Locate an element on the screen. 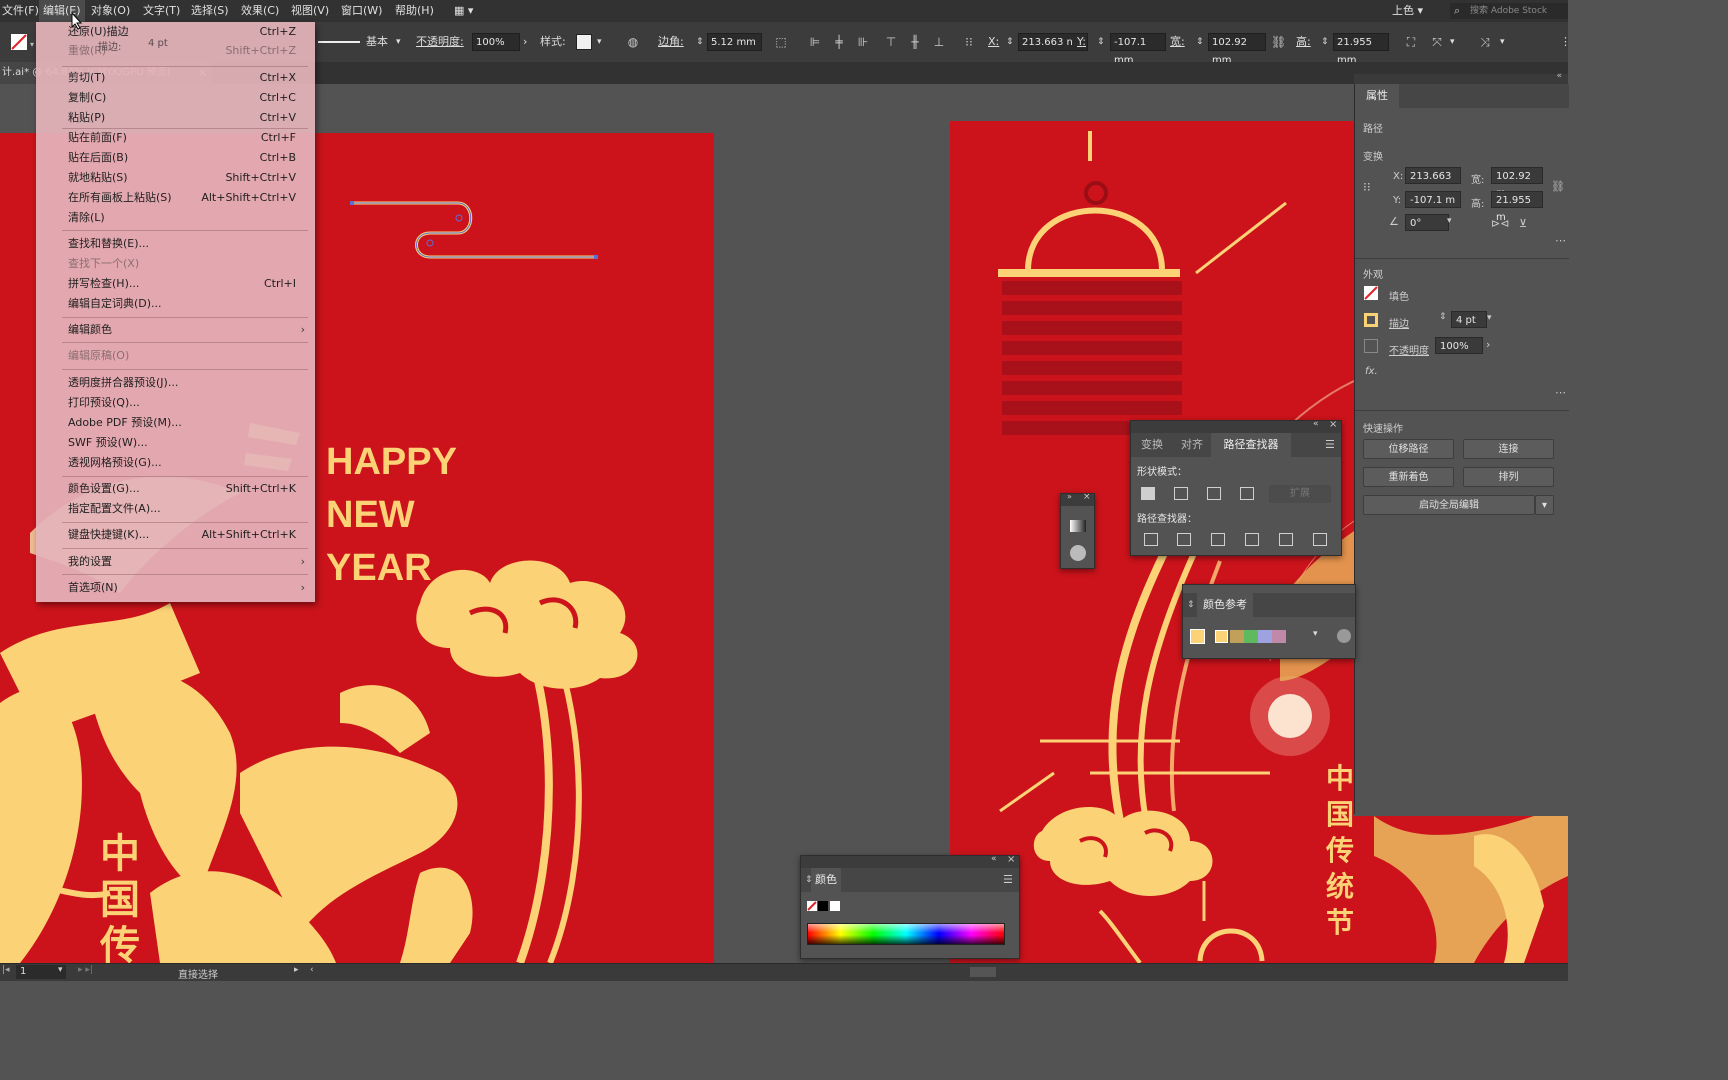 The height and width of the screenshot is (1080, 1728). panel-drag-bar: » × is located at coordinates (1077, 499).